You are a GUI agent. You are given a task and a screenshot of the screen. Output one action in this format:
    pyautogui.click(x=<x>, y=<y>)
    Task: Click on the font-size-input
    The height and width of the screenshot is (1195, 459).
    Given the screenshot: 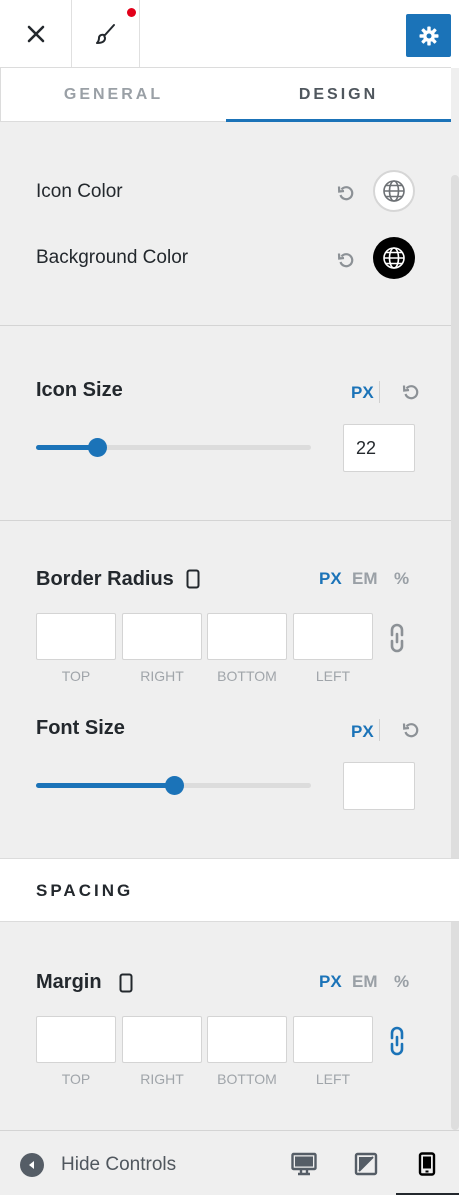 What is the action you would take?
    pyautogui.click(x=379, y=786)
    